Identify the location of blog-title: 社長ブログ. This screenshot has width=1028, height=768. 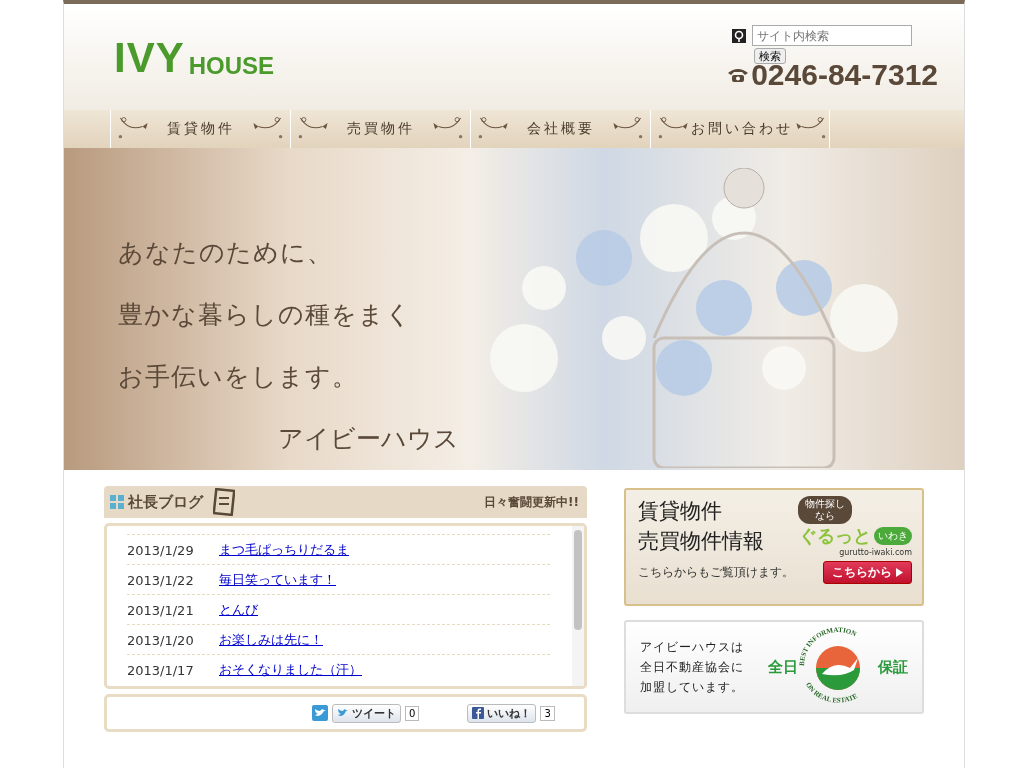
(165, 502).